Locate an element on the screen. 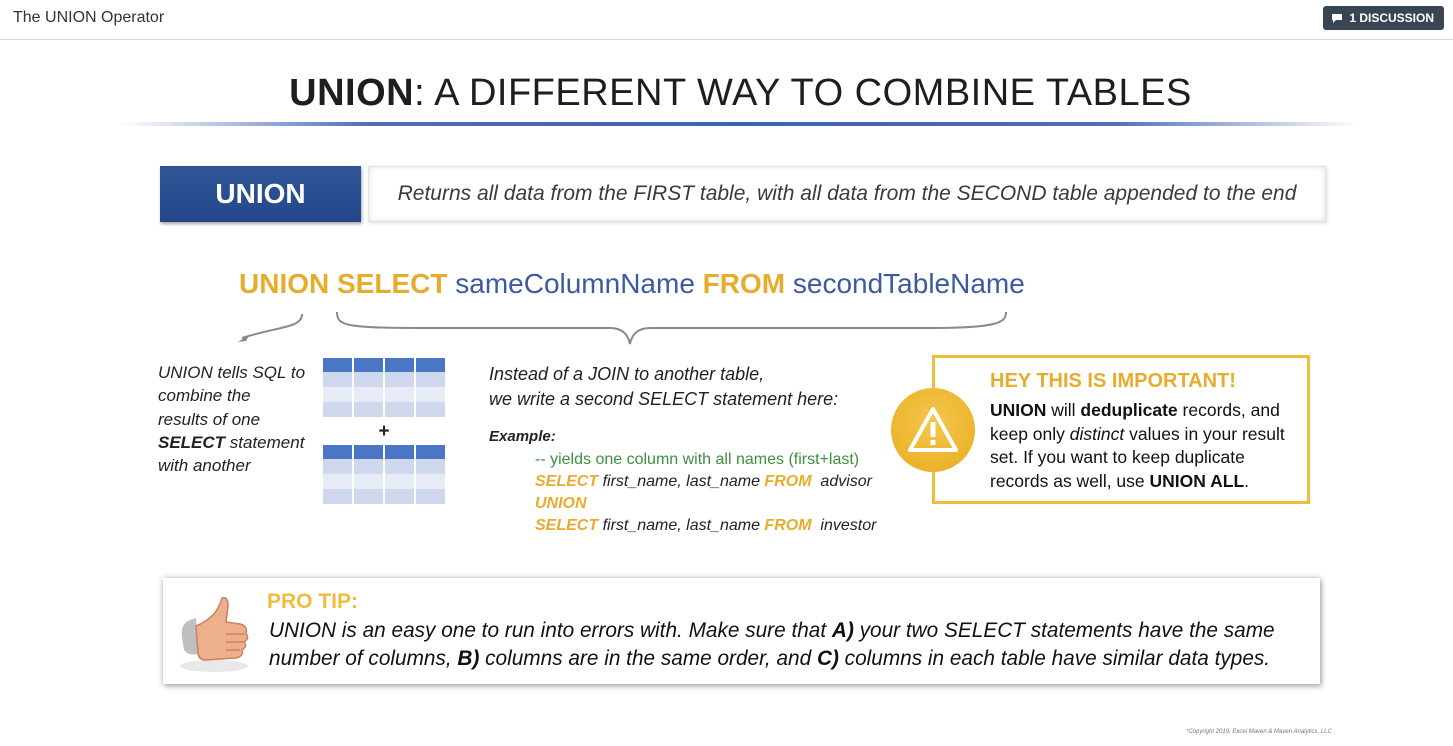  syntax-column: sameColumnName is located at coordinates (575, 283).